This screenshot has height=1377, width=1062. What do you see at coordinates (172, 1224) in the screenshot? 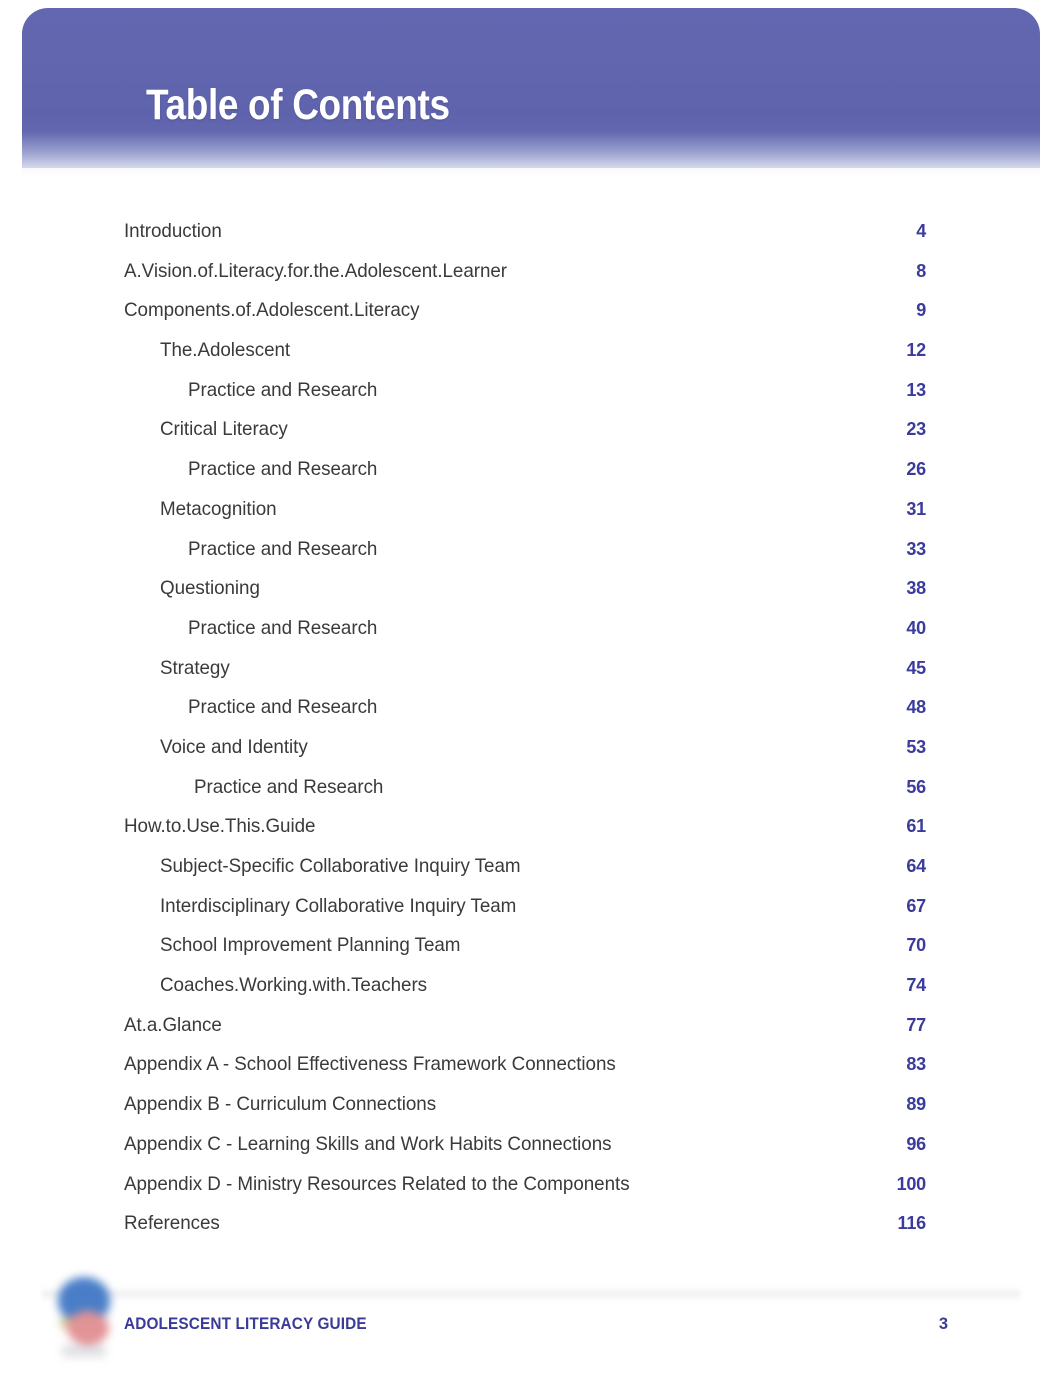
I see `toc-entry-title: References` at bounding box center [172, 1224].